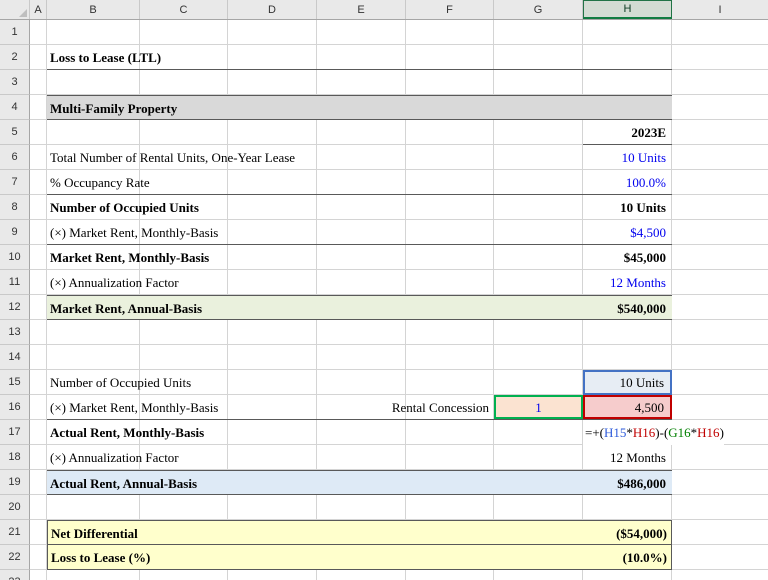 Image resolution: width=768 pixels, height=580 pixels. Describe the element at coordinates (15, 357) in the screenshot. I see `row-header-14: 14` at that location.